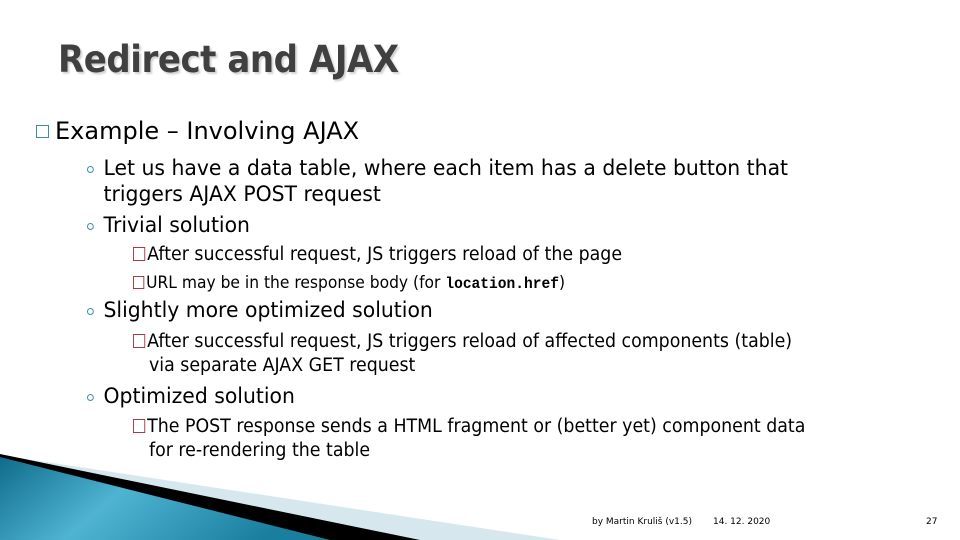 The image size is (960, 540). I want to click on slide-title: Redirect and AJAX, so click(228, 59).